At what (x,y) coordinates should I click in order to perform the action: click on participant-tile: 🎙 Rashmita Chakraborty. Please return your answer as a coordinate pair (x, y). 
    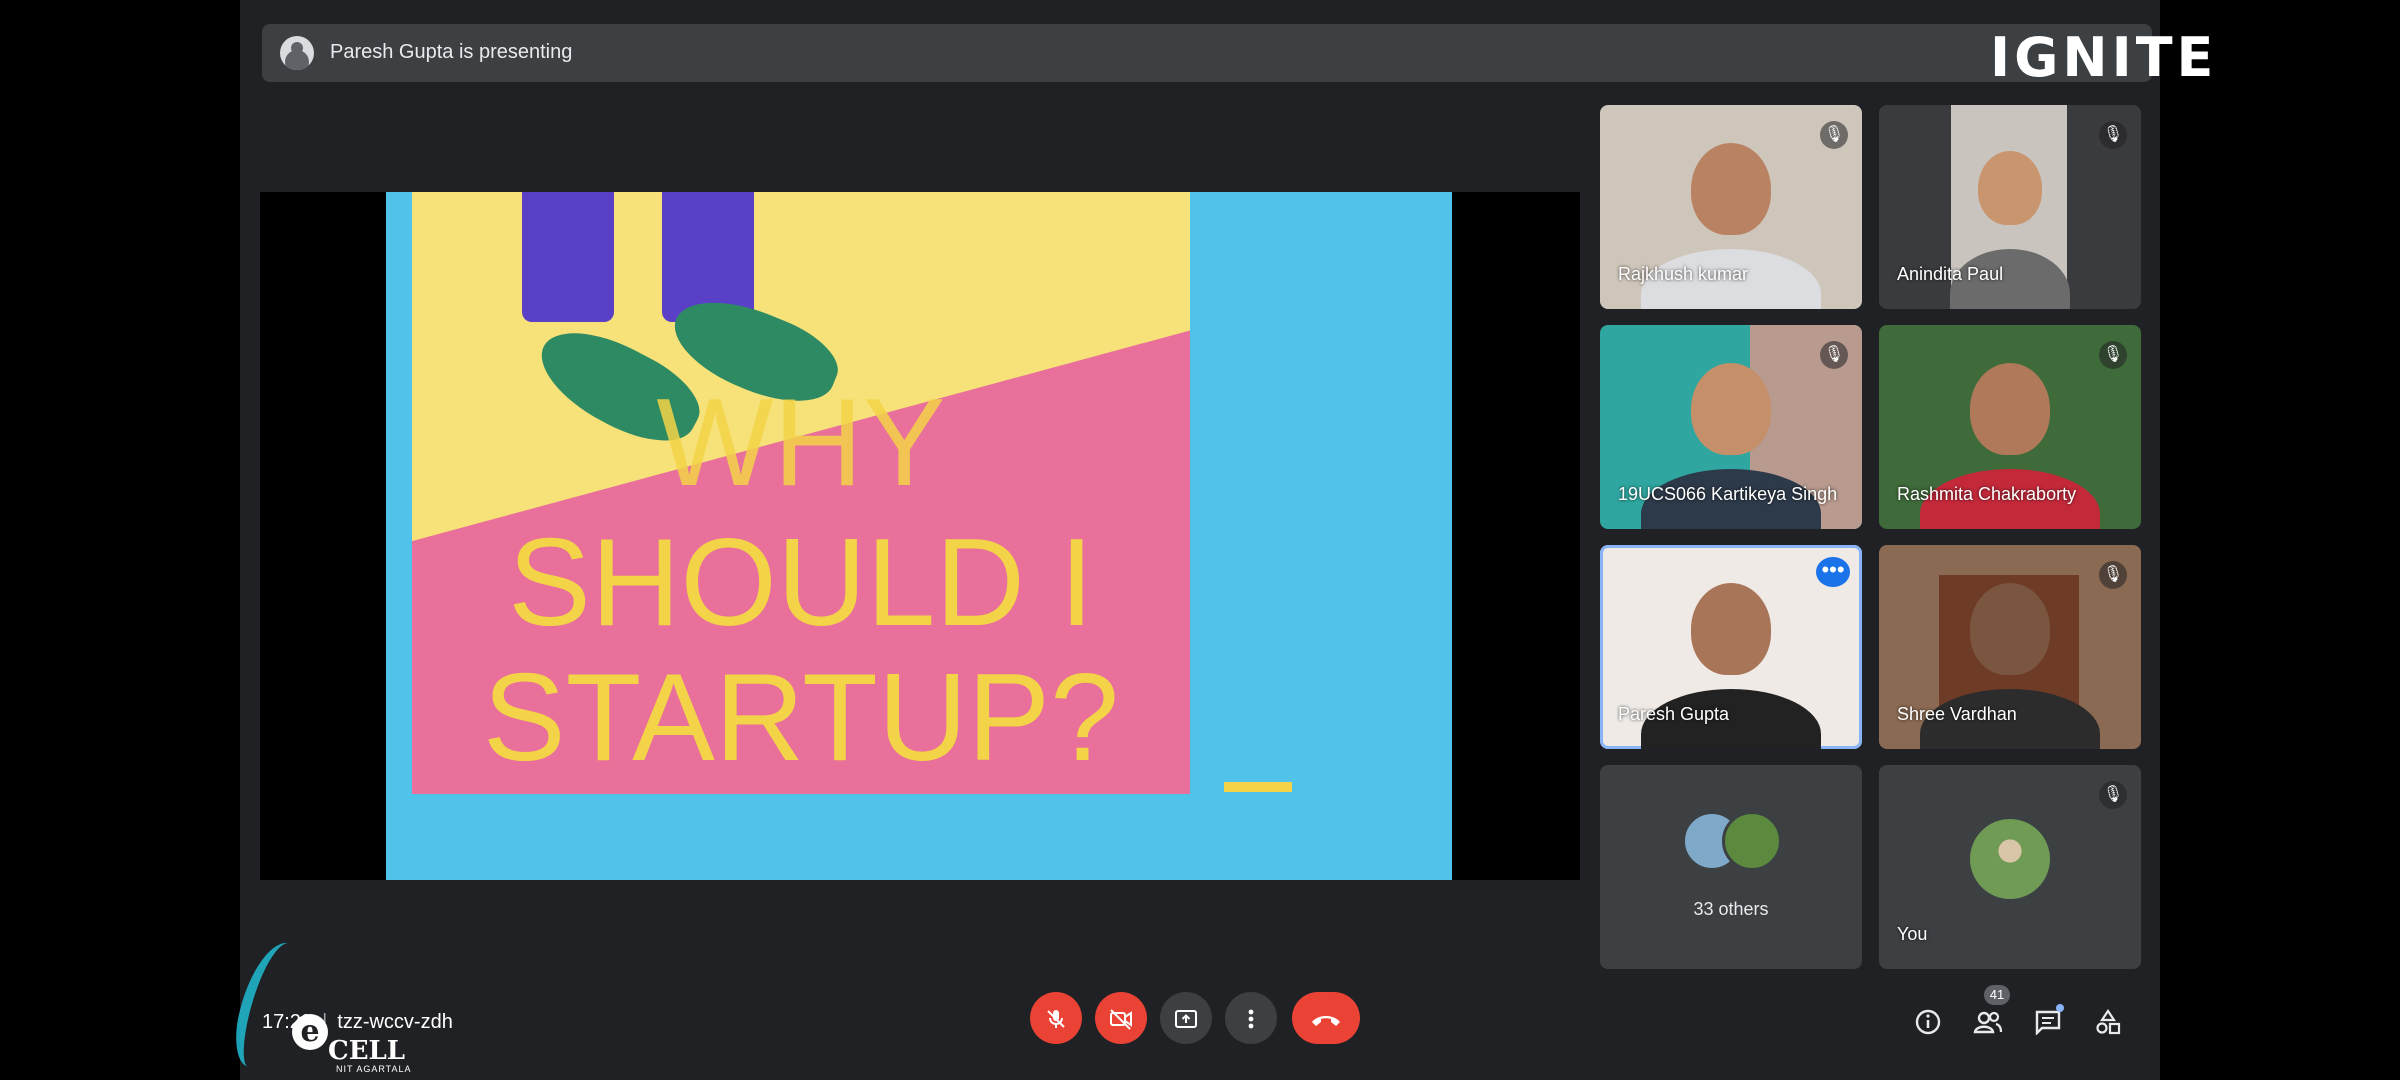
    Looking at the image, I should click on (2010, 427).